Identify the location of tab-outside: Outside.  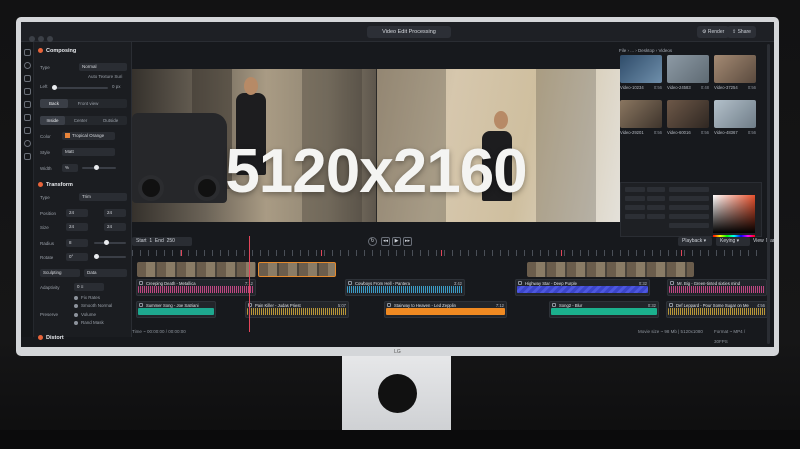
(110, 120).